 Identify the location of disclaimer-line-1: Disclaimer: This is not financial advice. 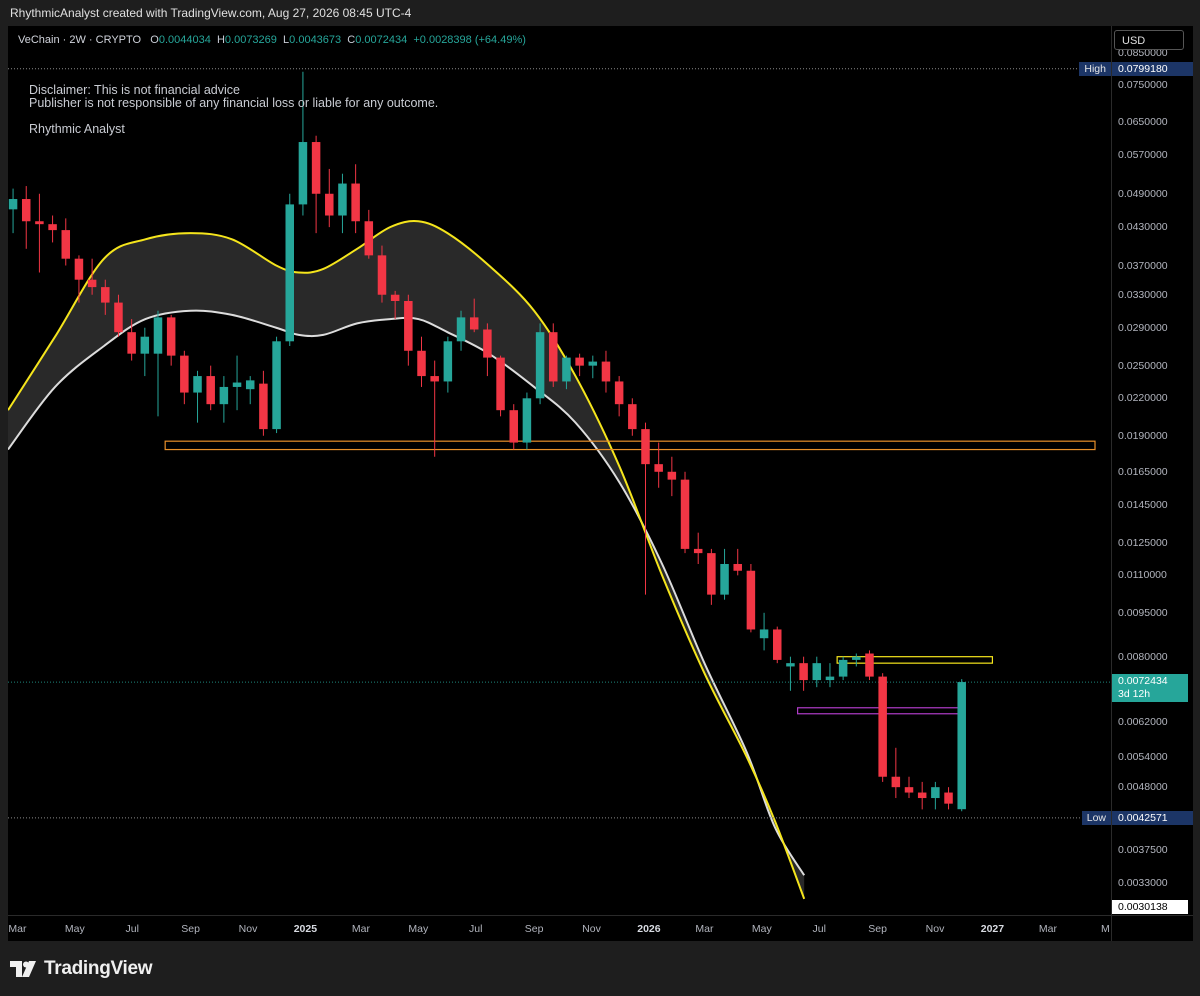
(134, 90).